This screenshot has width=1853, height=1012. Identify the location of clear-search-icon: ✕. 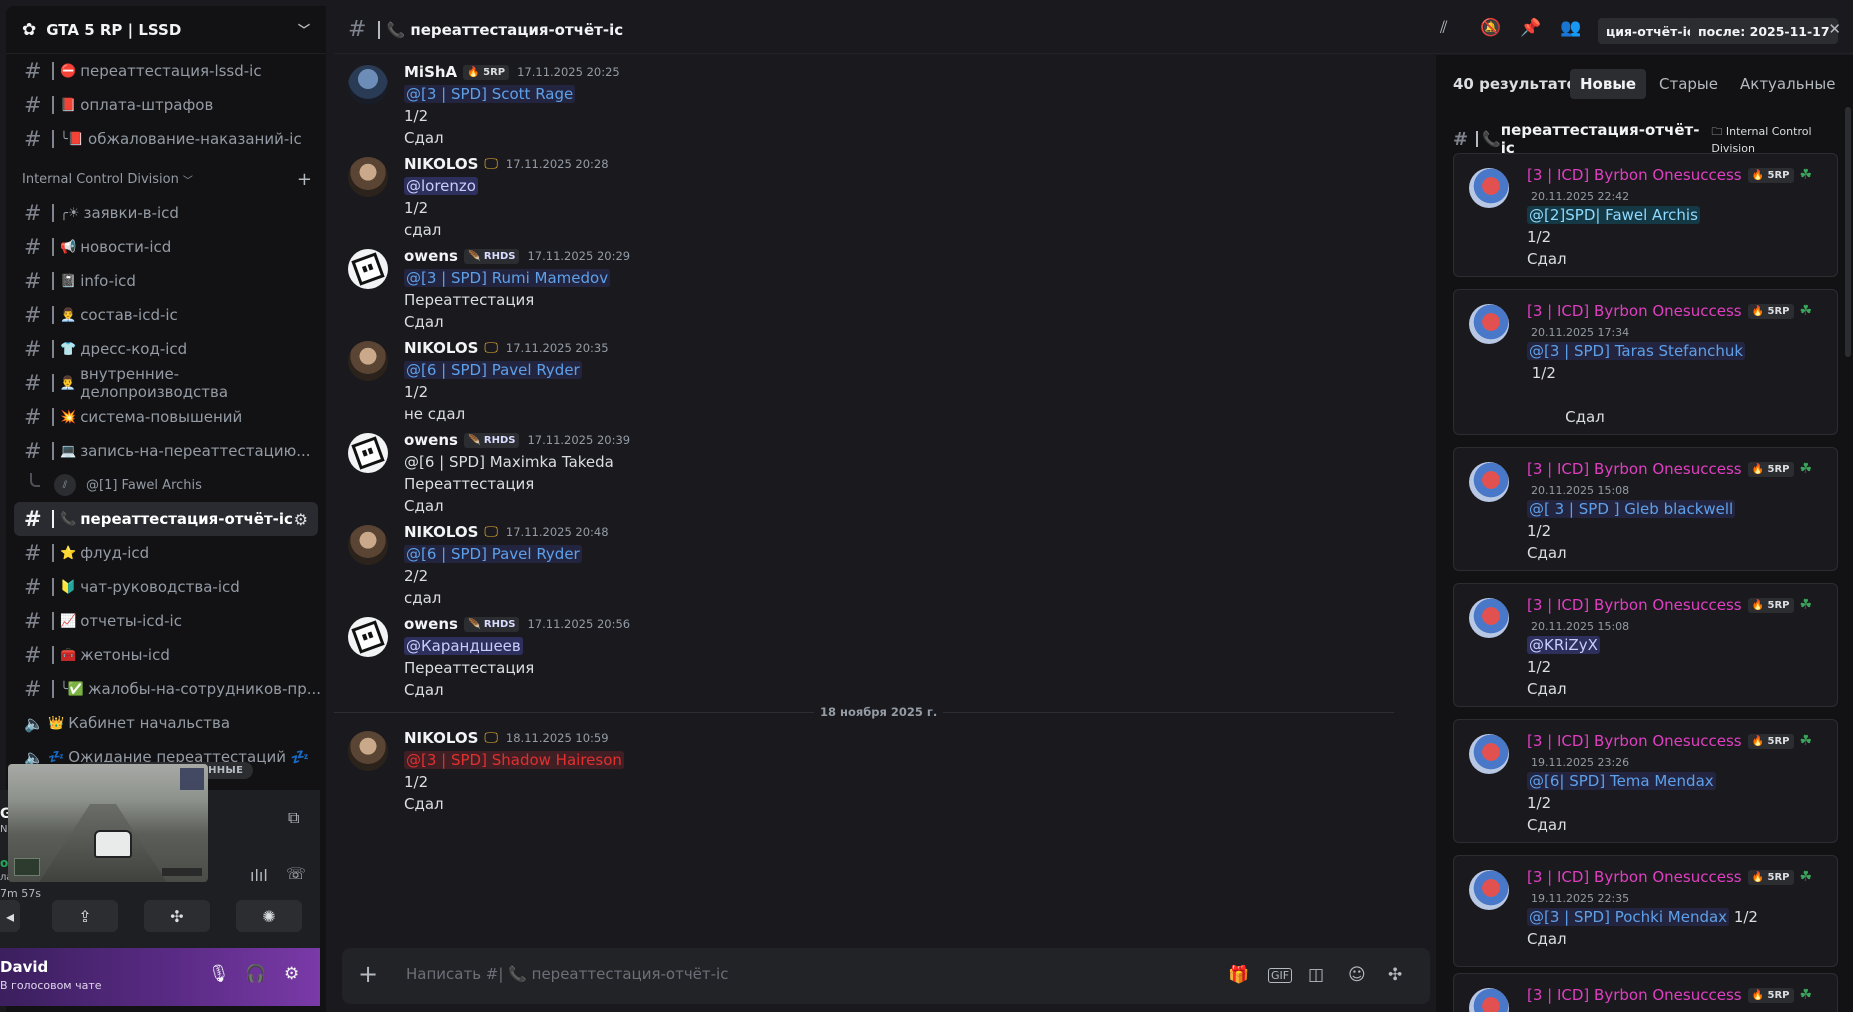
(1834, 29).